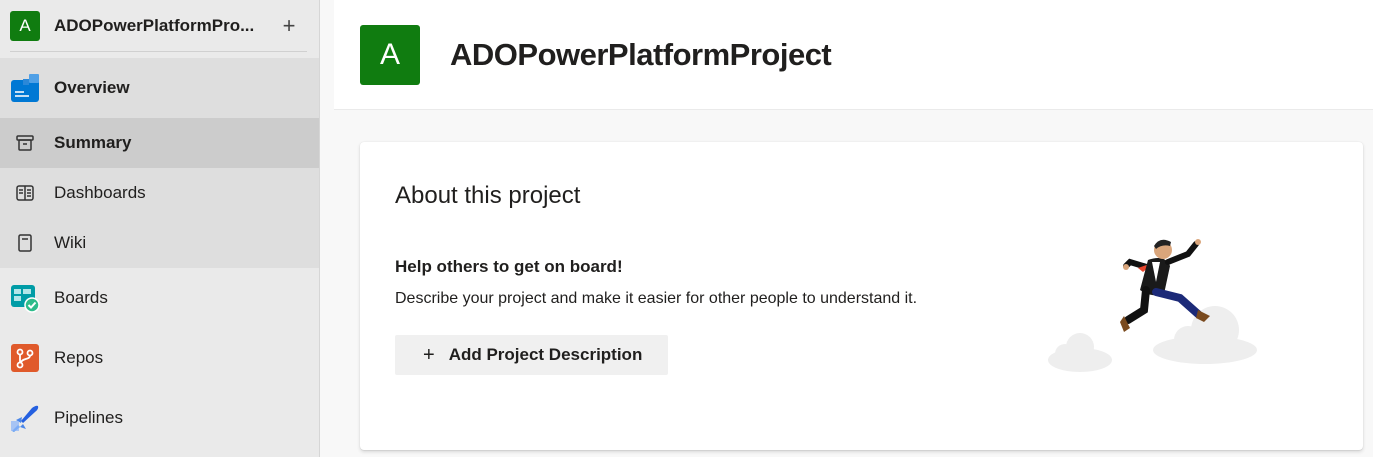  What do you see at coordinates (289, 25) in the screenshot?
I see `new-item-button: +` at bounding box center [289, 25].